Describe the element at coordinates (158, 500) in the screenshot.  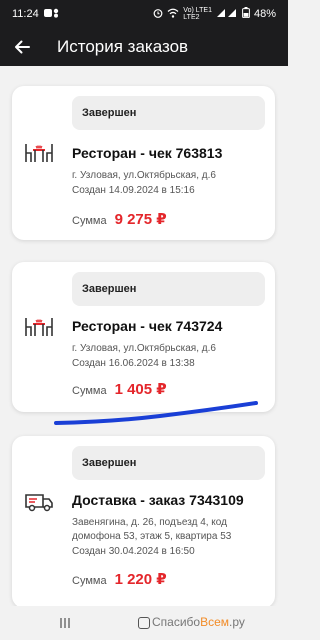
I see `order-title: Доставка - заказ 7343109` at that location.